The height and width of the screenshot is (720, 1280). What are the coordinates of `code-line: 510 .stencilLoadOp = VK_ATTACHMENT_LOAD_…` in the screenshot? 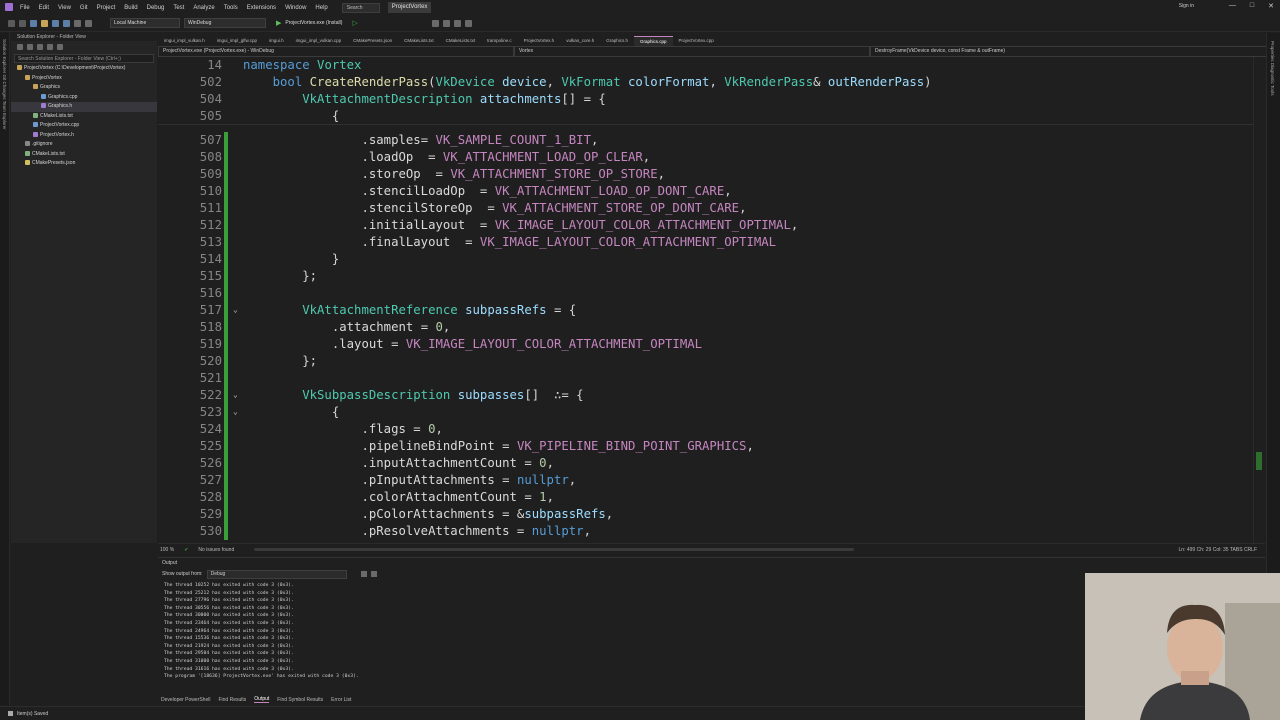 It's located at (705, 191).